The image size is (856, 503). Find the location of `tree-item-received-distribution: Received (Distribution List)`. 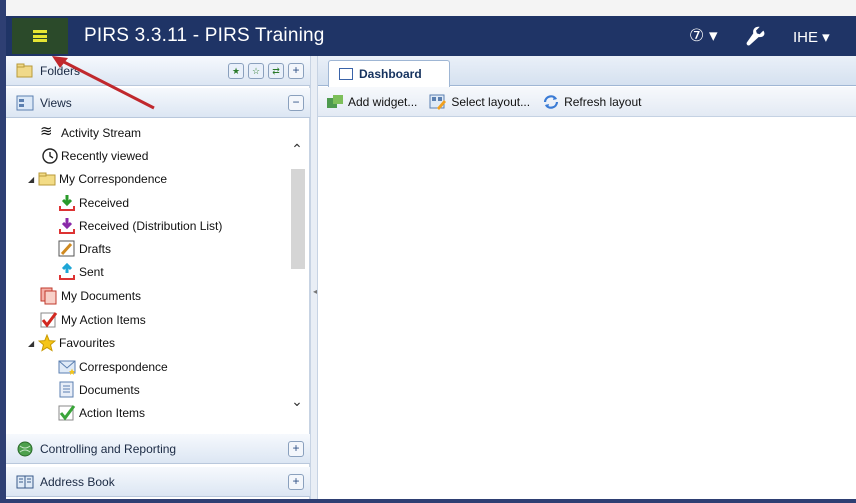

tree-item-received-distribution: Received (Distribution List) is located at coordinates (140, 226).